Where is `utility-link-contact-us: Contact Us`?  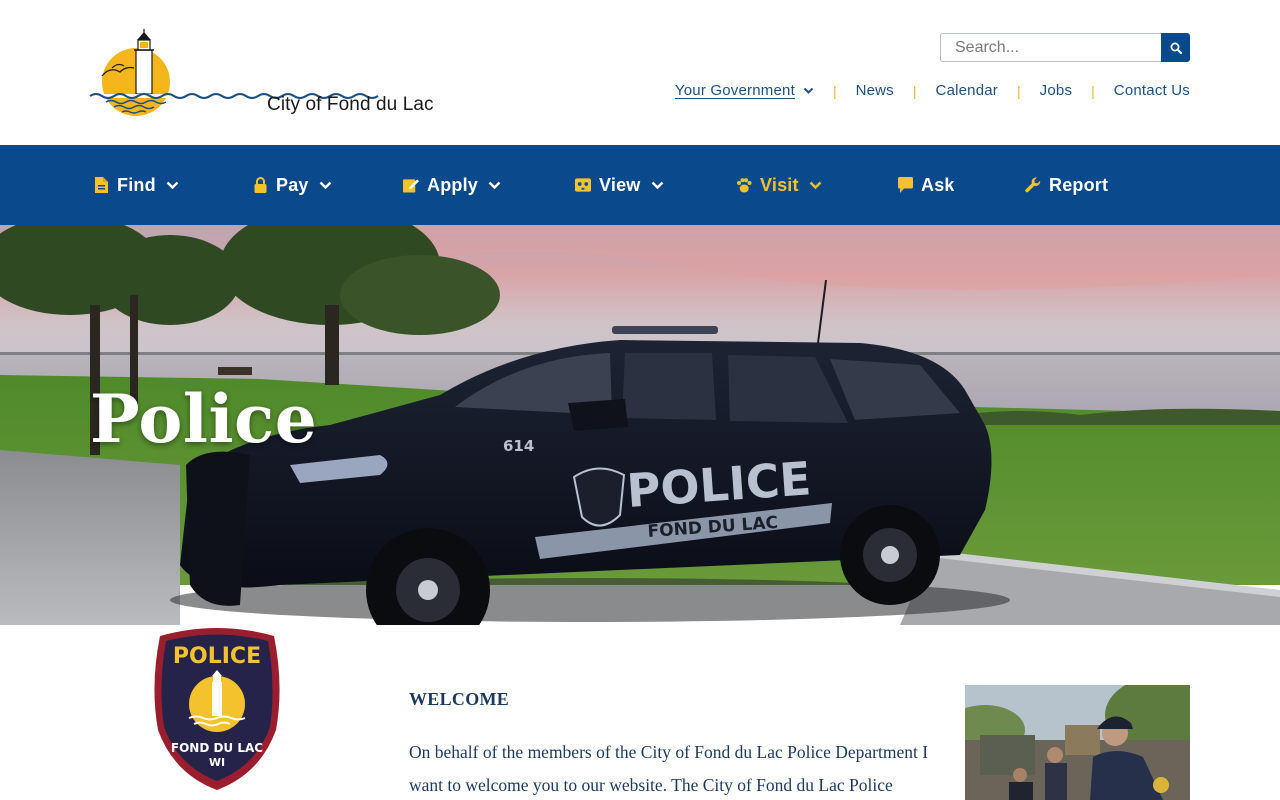 utility-link-contact-us: Contact Us is located at coordinates (1152, 90).